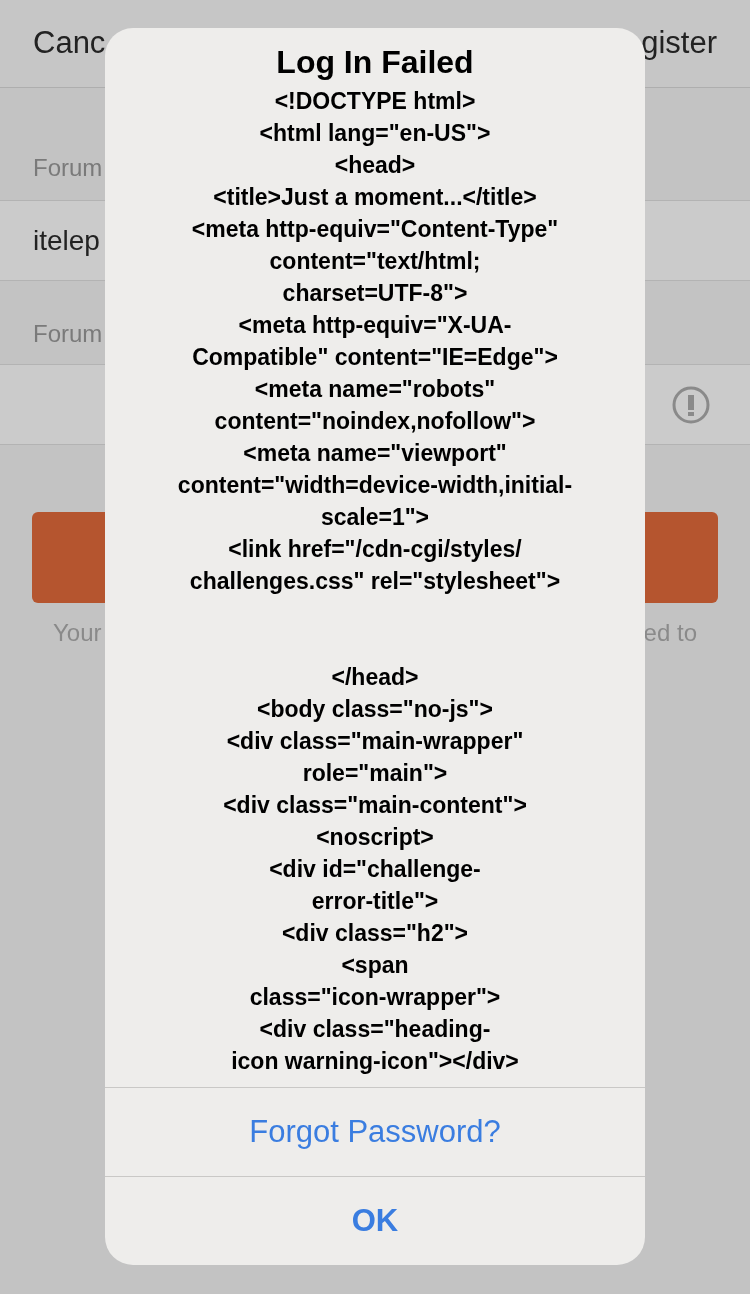 This screenshot has width=750, height=1294. I want to click on alert-title: Log In Failed, so click(375, 62).